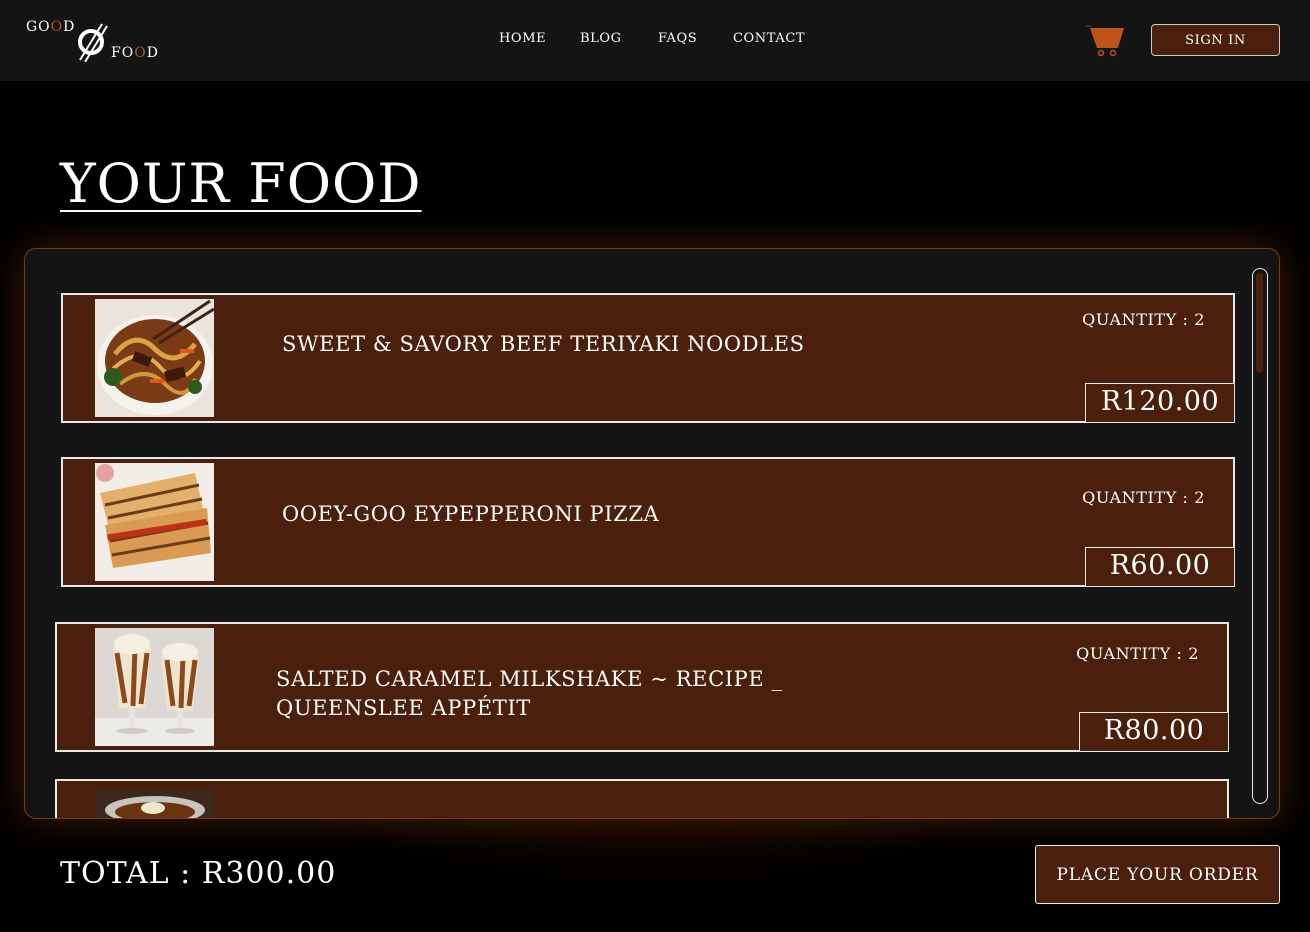 The image size is (1310, 932). I want to click on plate-fork-knife-icon, so click(93, 42).